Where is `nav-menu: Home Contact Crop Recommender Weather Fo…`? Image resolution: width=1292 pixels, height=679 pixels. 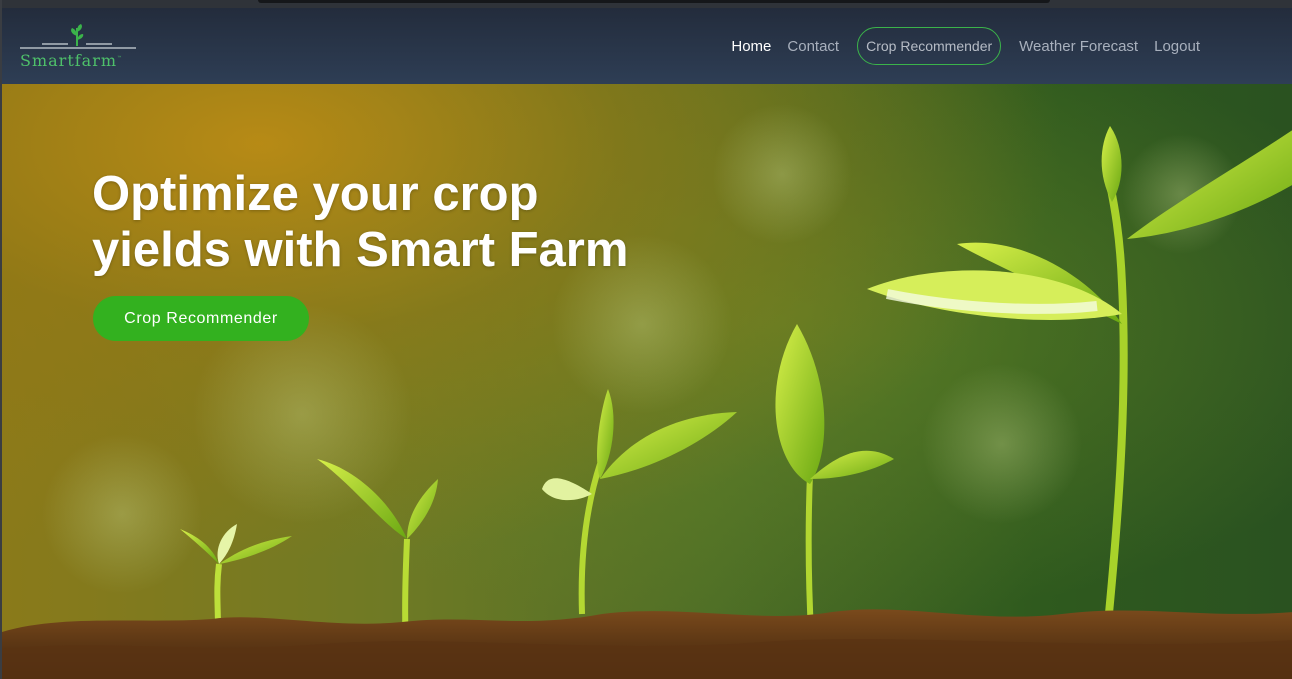
nav-menu: Home Contact Crop Recommender Weather Fo… is located at coordinates (965, 46).